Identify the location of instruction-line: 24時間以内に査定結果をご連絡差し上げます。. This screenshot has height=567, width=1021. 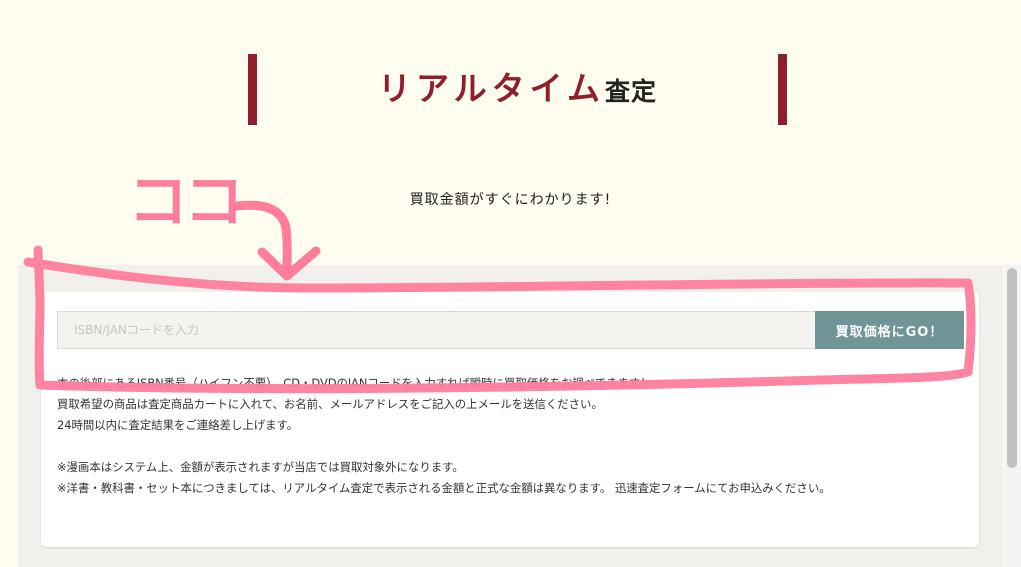
(178, 425).